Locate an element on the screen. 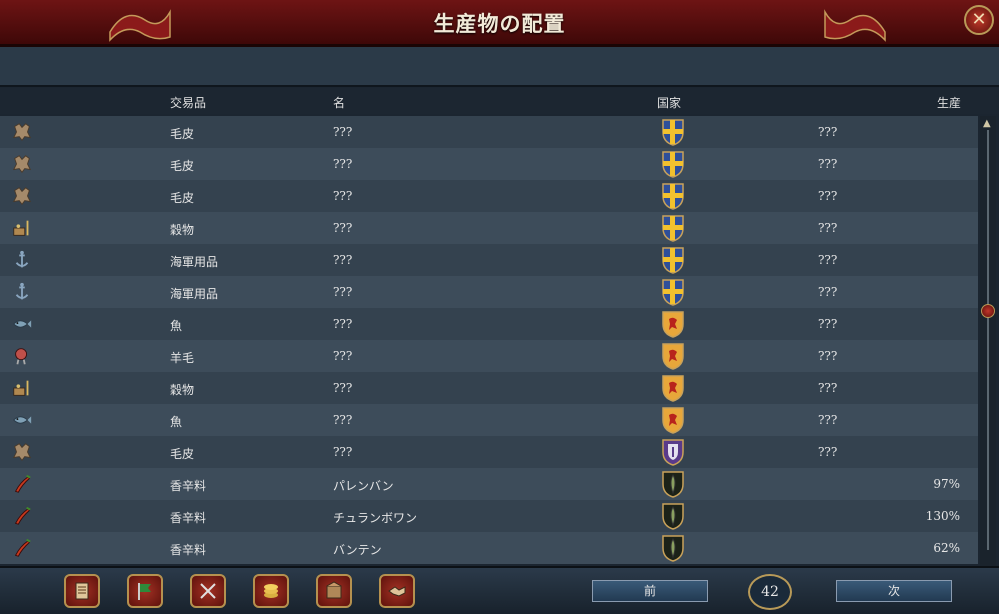 This screenshot has width=999, height=614. economy-button is located at coordinates (271, 591).